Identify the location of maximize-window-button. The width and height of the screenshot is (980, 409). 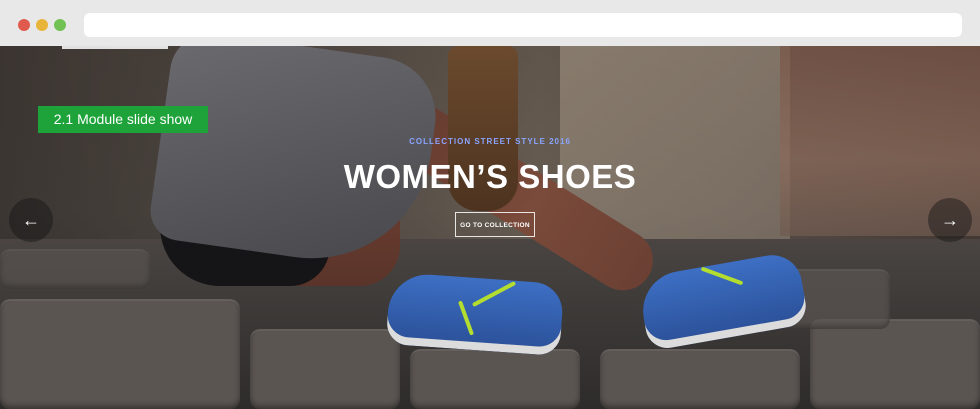
(60, 25).